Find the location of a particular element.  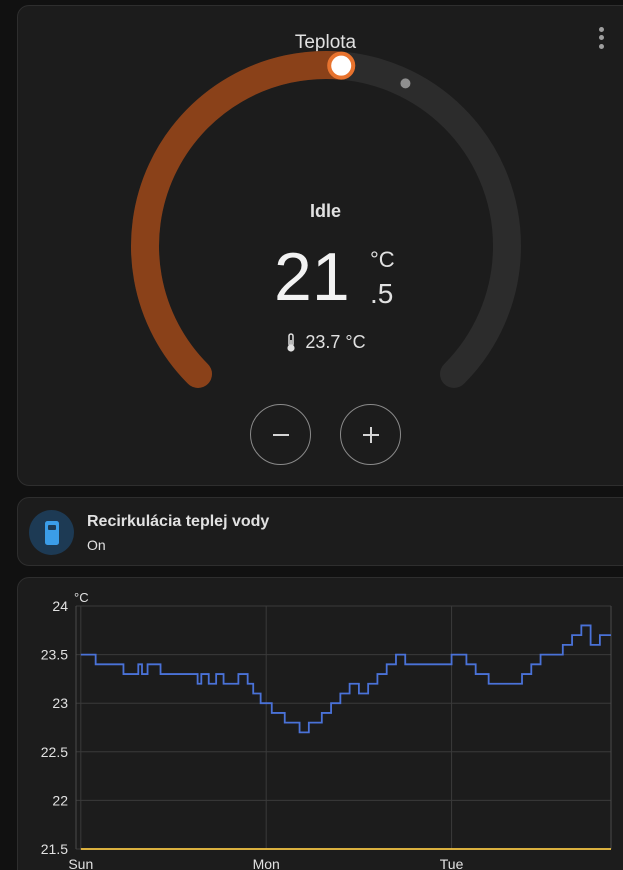

y-tick-label: 24 is located at coordinates (60, 606).